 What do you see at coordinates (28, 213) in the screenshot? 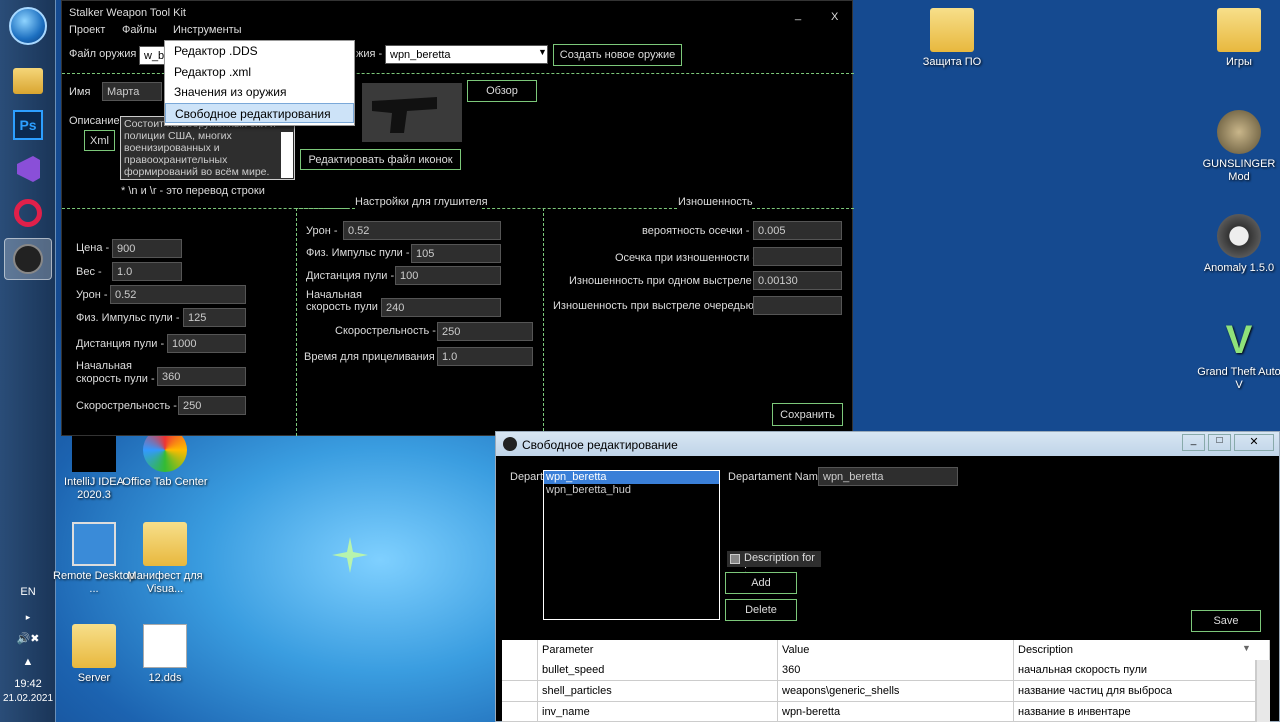
I see `opera-taskbar-icon` at bounding box center [28, 213].